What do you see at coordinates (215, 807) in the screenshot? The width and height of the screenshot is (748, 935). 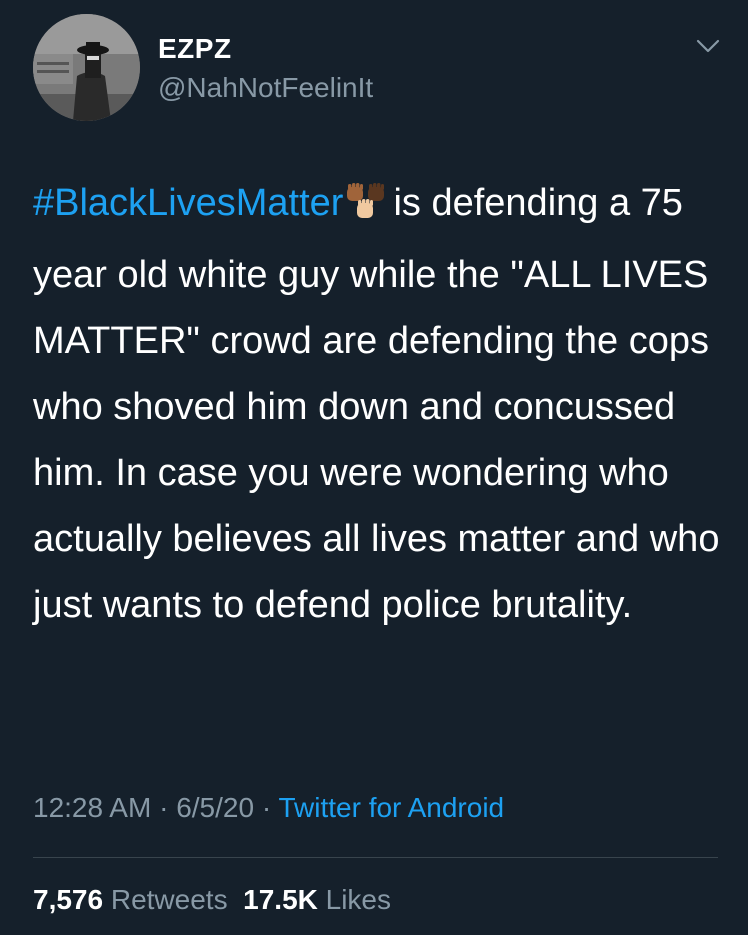 I see `tweet-date: 6/5/20` at bounding box center [215, 807].